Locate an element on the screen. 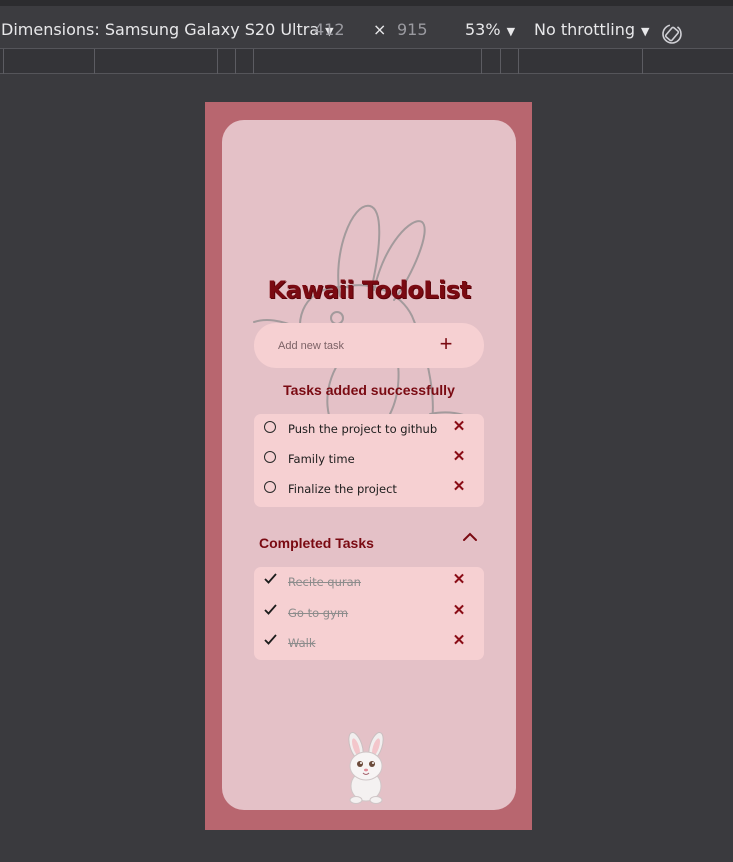 The height and width of the screenshot is (862, 733). device-label: Dimensions: Samsung Galaxy S20 Ultra is located at coordinates (160, 29).